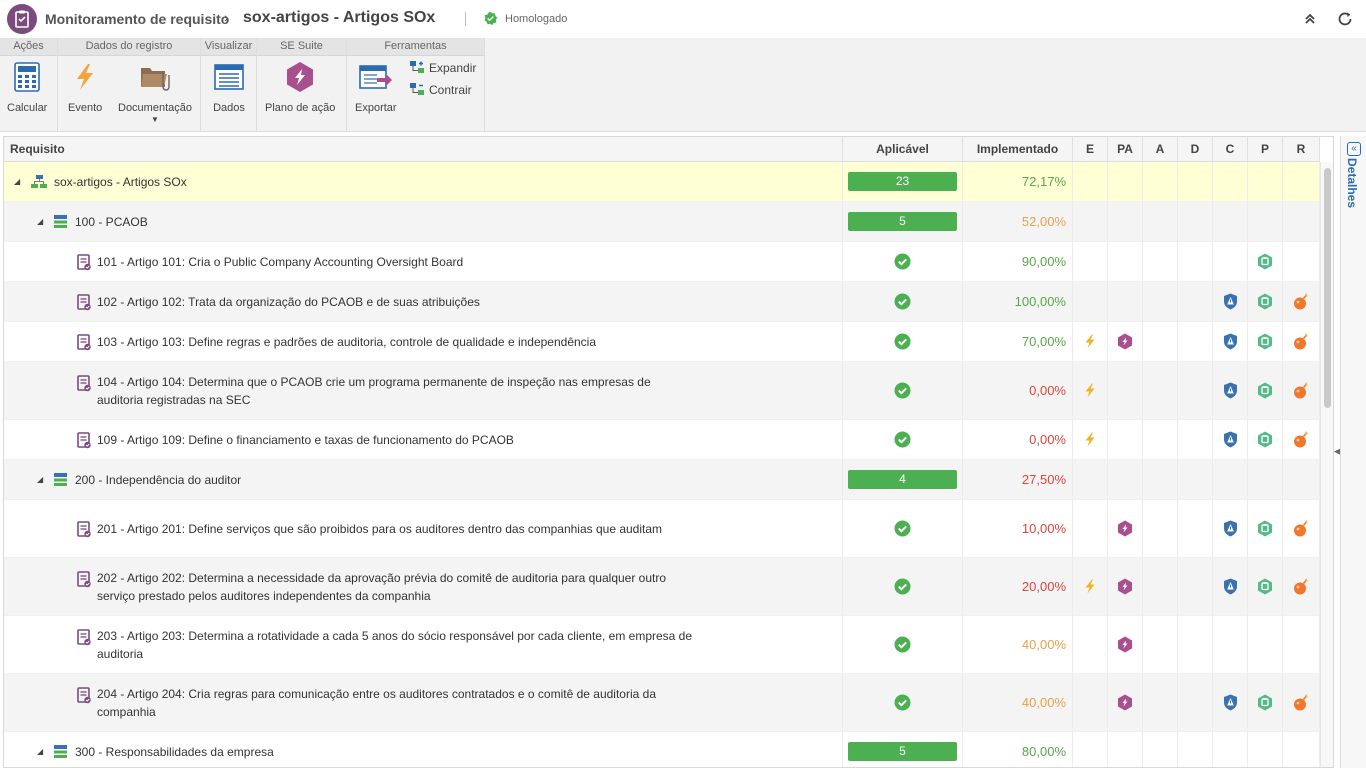  I want to click on column-header-aplicavel: Aplicável, so click(903, 149).